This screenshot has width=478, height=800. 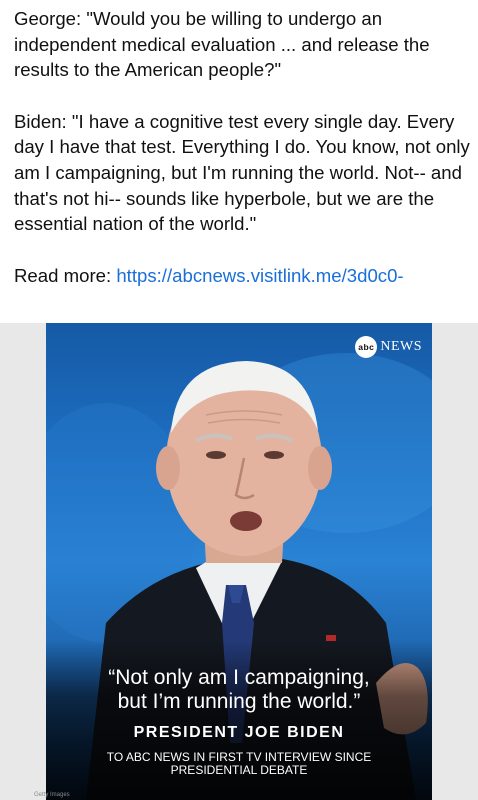 What do you see at coordinates (239, 732) in the screenshot?
I see `speaker-name: PRESIDENT JOE BIDEN` at bounding box center [239, 732].